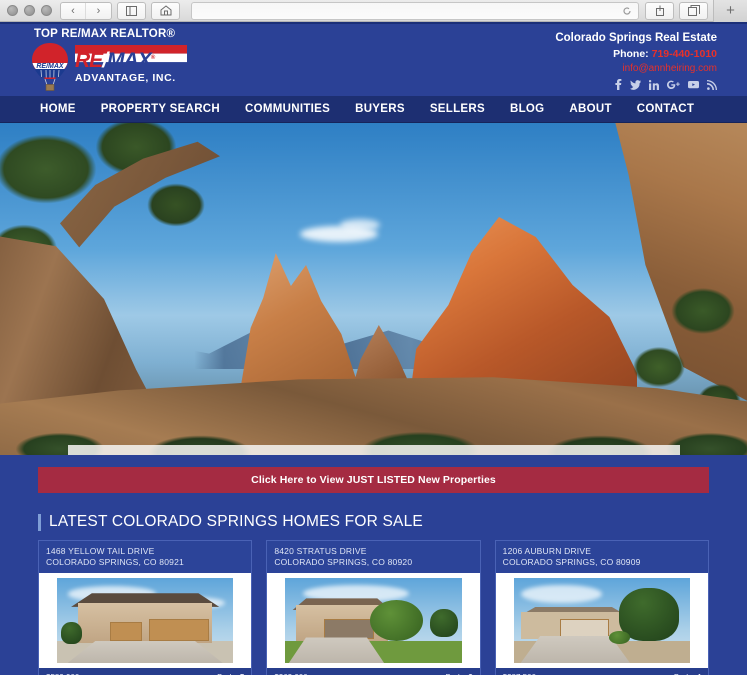  I want to click on facebook-icon, so click(618, 85).